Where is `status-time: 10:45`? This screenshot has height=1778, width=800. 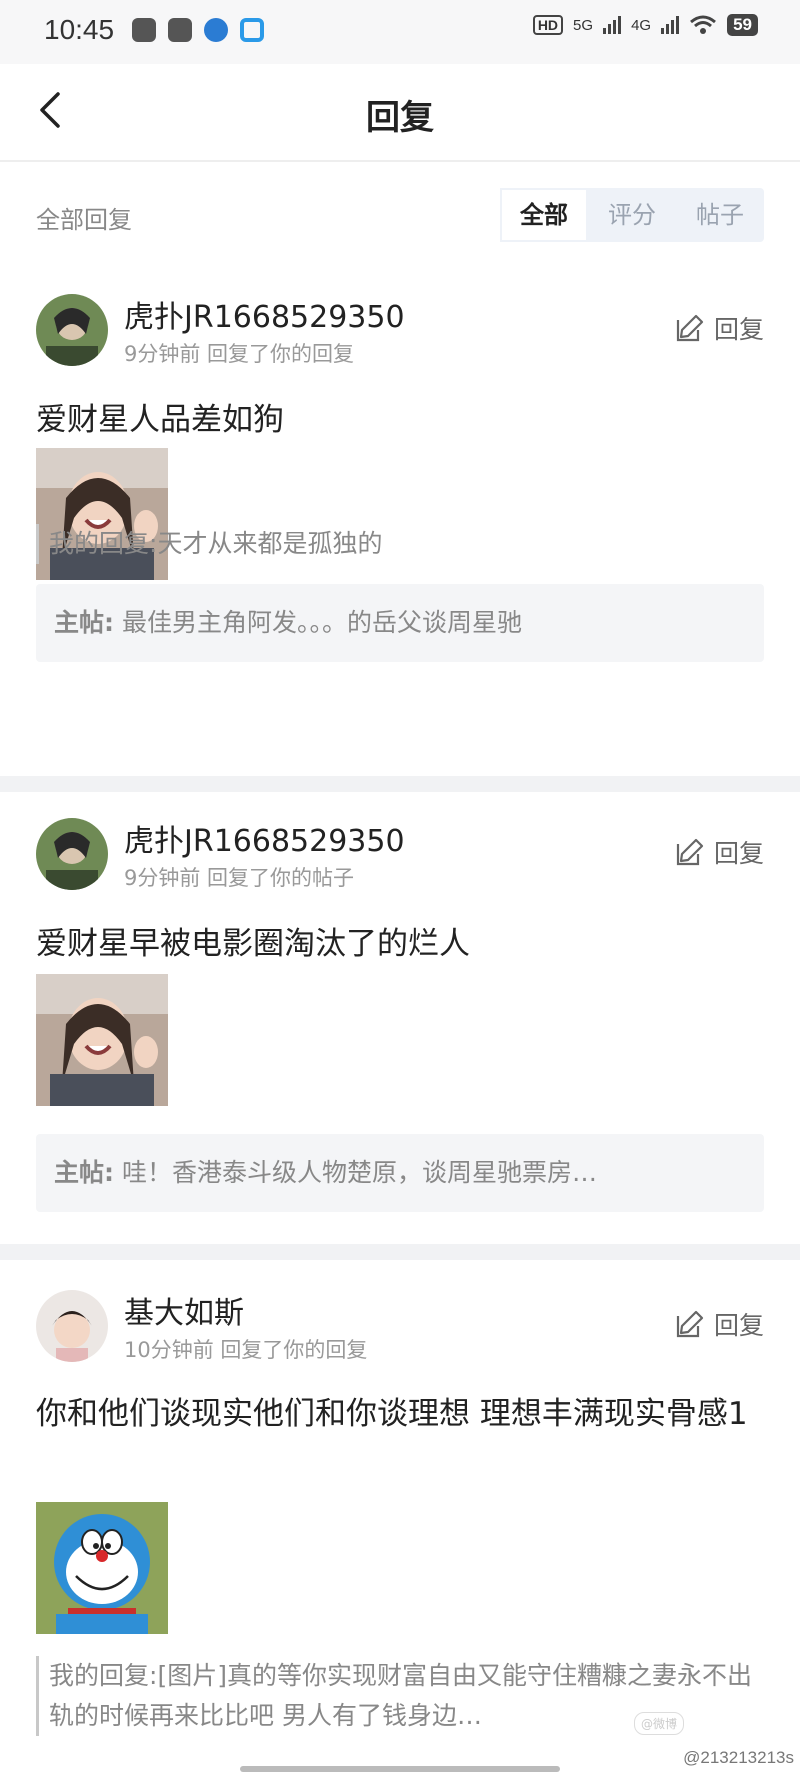 status-time: 10:45 is located at coordinates (79, 29).